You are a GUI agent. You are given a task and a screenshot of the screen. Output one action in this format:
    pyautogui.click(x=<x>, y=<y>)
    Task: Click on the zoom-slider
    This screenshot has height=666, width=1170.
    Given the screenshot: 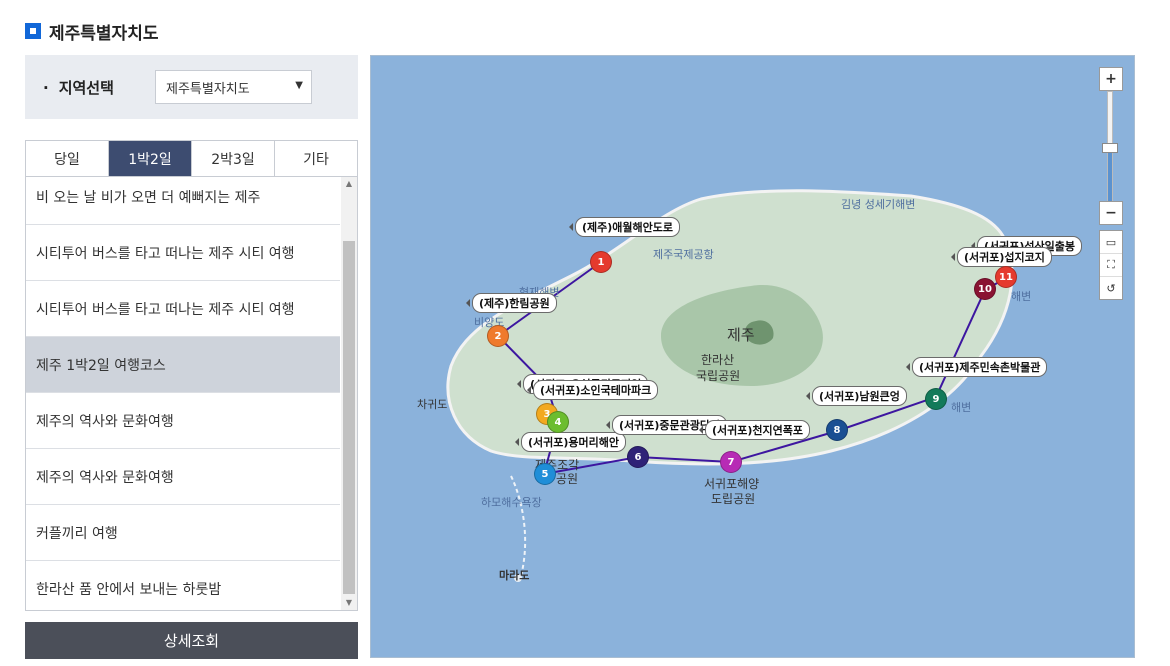 What is the action you would take?
    pyautogui.click(x=1110, y=146)
    